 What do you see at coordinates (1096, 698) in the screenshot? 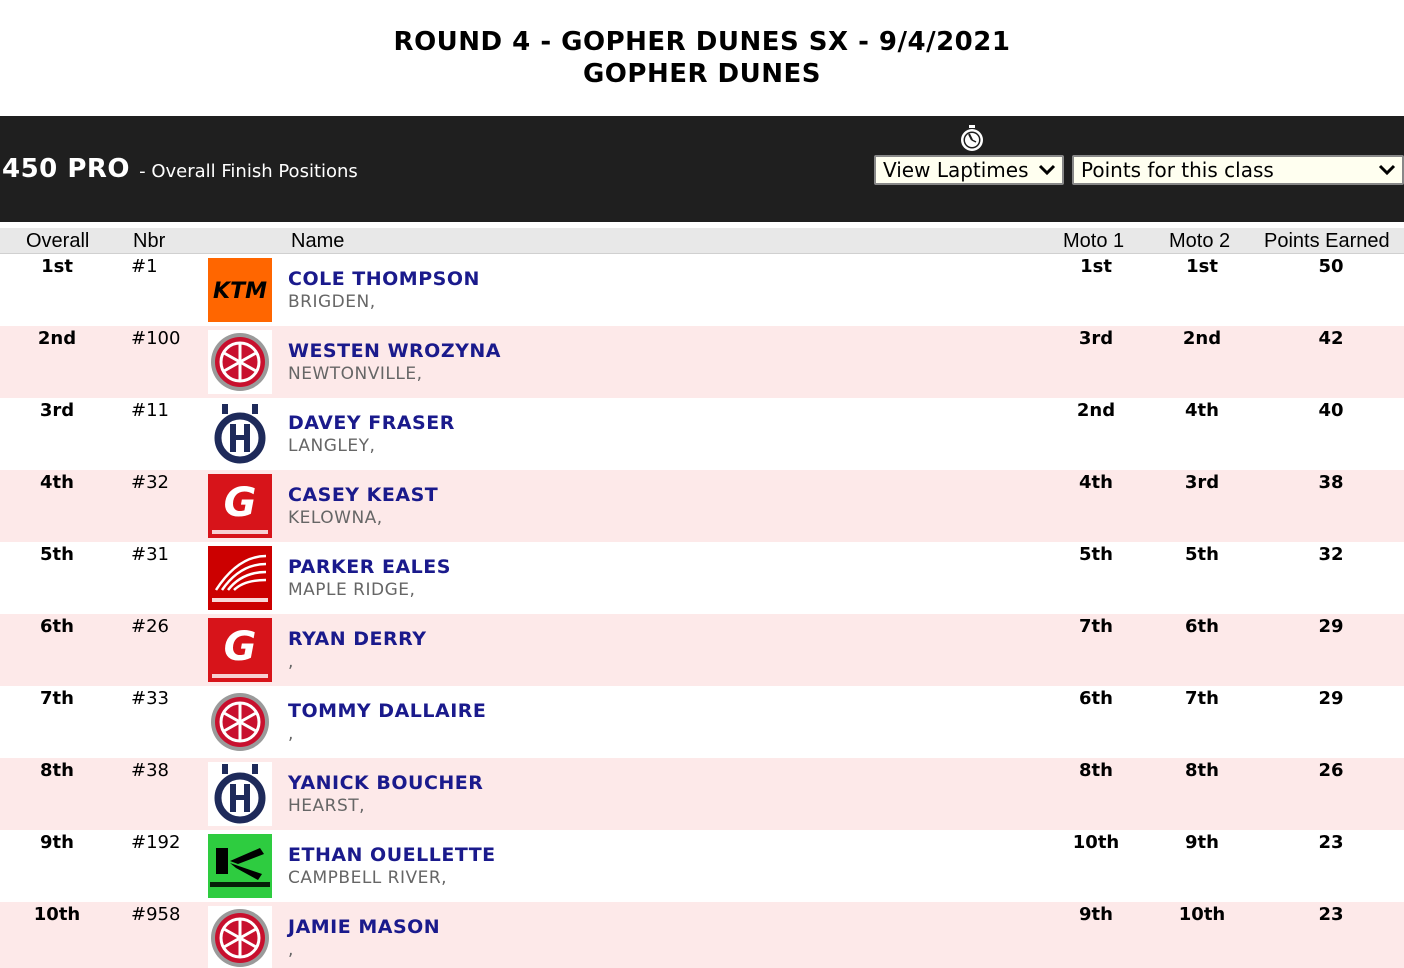
I see `moto1-result: 6th` at bounding box center [1096, 698].